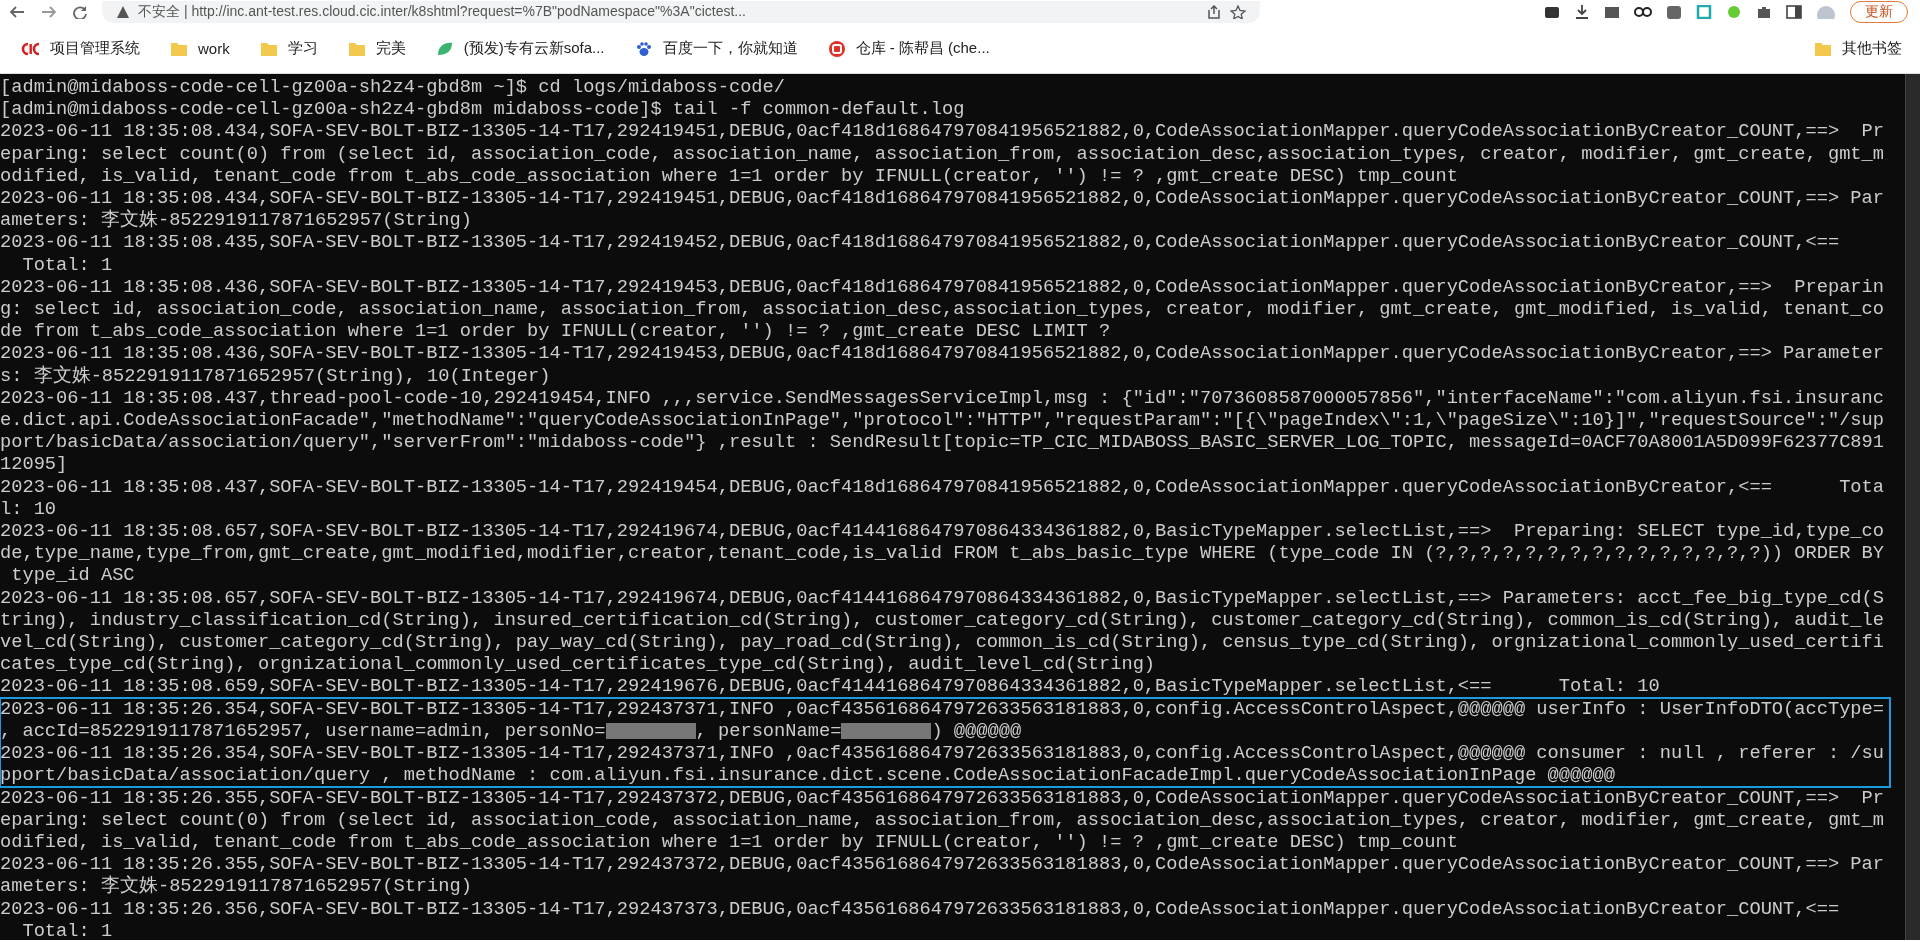 The image size is (1920, 942). Describe the element at coordinates (444, 48) in the screenshot. I see `leaf-icon` at that location.